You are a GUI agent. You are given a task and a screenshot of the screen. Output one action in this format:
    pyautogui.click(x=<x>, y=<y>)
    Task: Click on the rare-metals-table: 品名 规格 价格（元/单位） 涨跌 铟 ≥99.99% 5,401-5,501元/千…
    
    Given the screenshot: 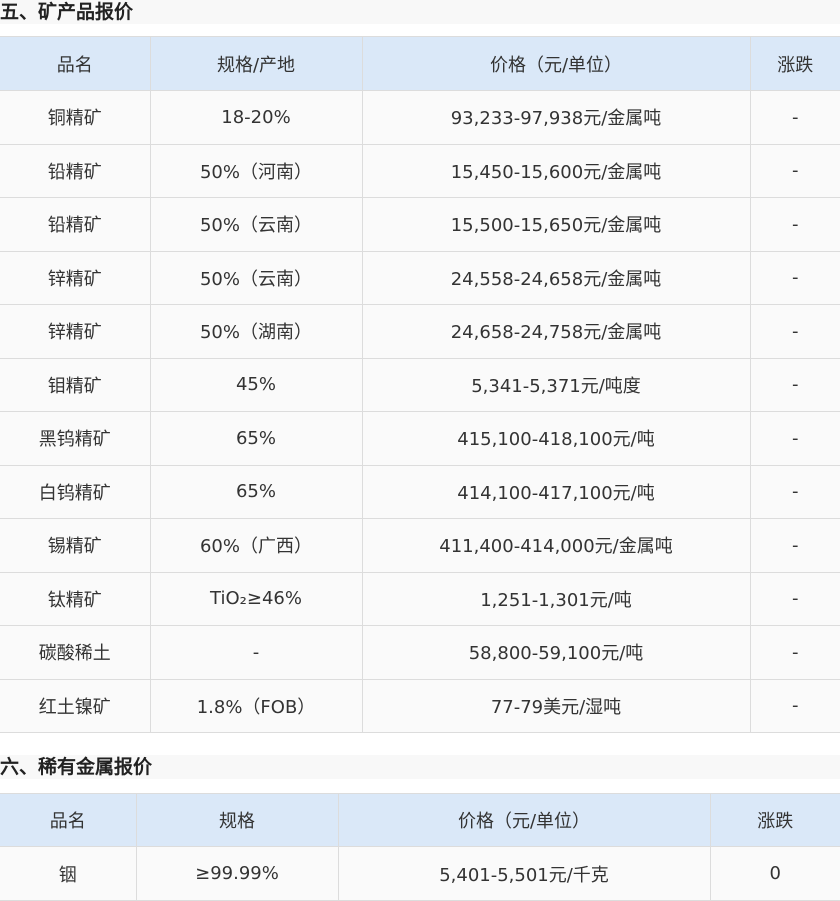 What is the action you would take?
    pyautogui.click(x=420, y=847)
    